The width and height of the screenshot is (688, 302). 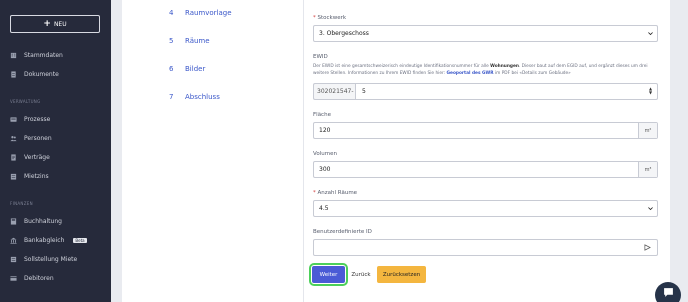 What do you see at coordinates (325, 130) in the screenshot?
I see `flaeche-value: 120` at bounding box center [325, 130].